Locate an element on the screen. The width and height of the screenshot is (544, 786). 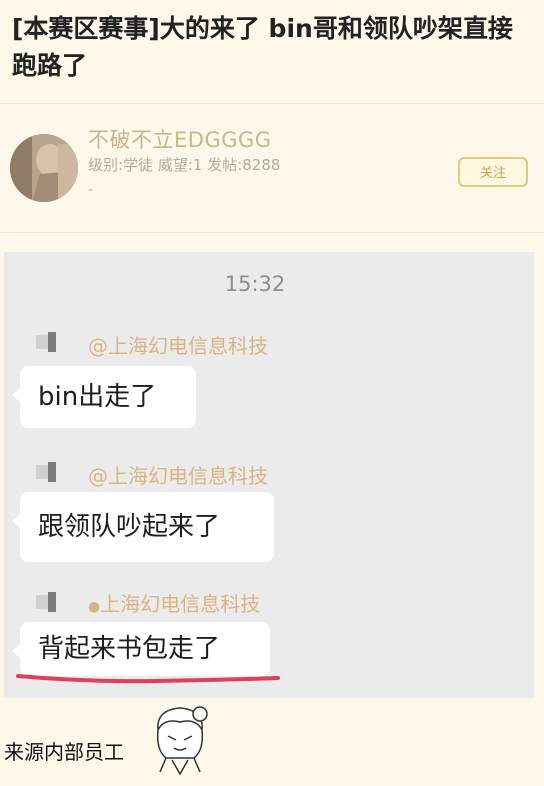
source-caption: 来源内部员工 is located at coordinates (64, 752).